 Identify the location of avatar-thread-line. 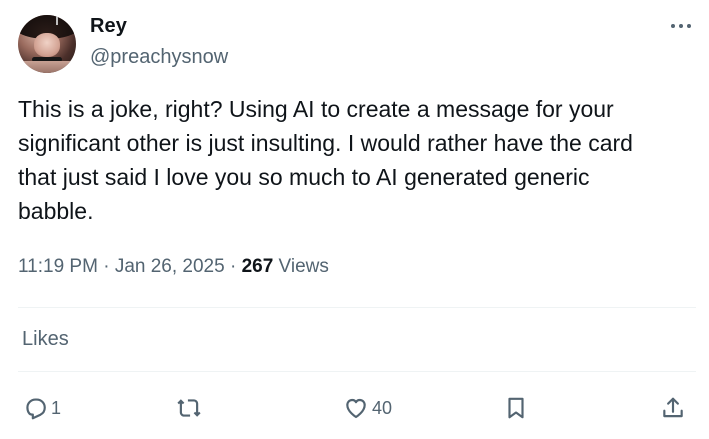
(57, 20).